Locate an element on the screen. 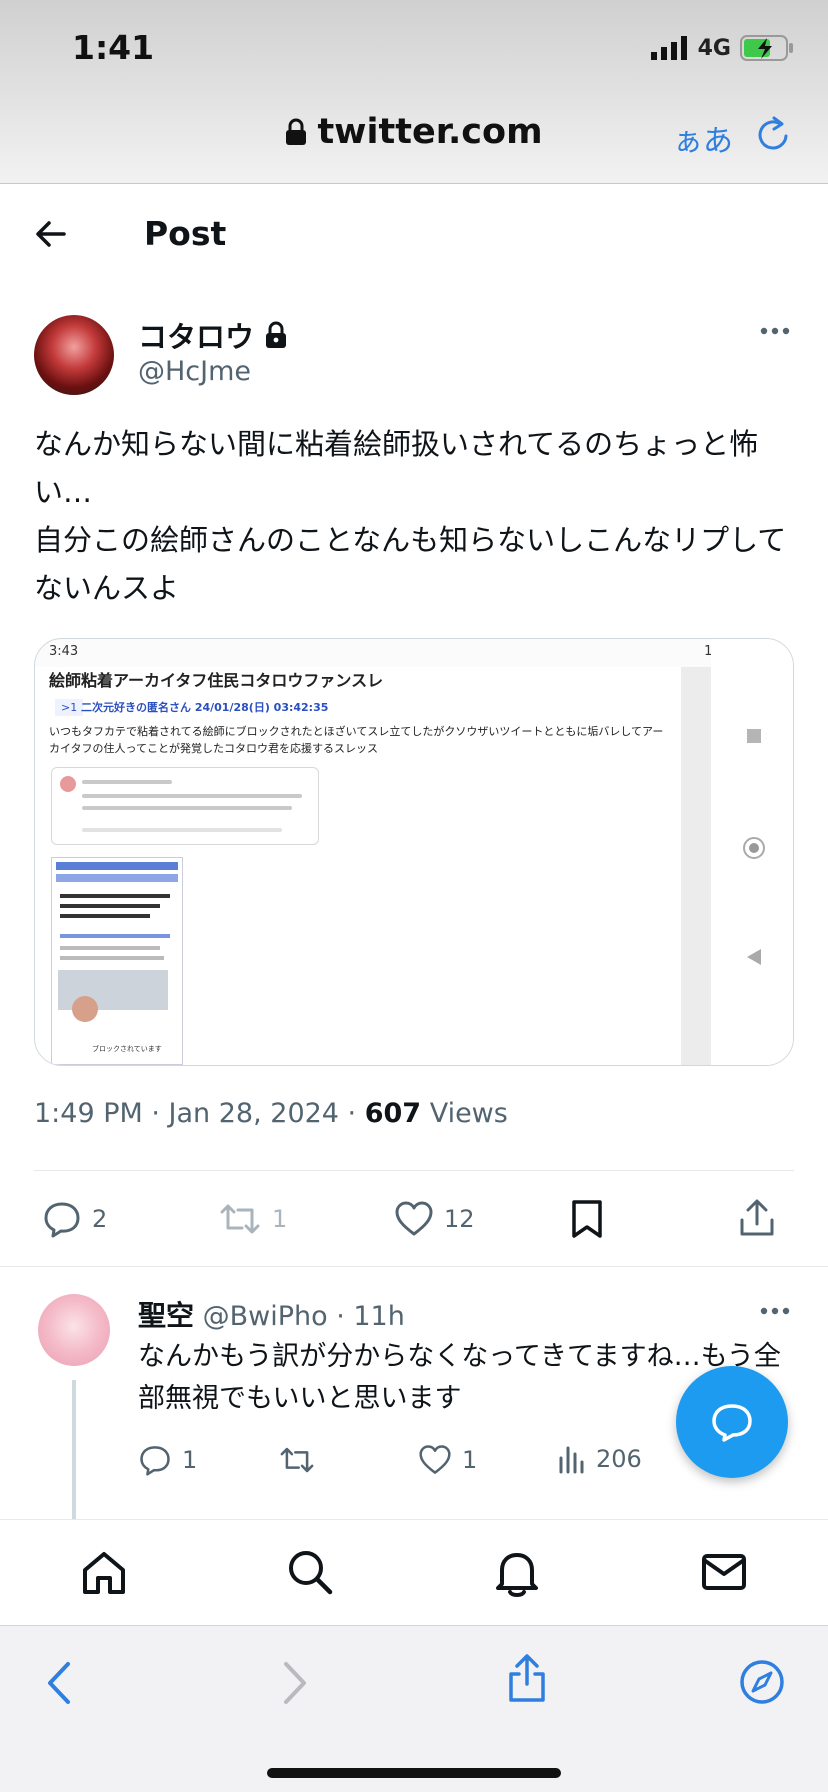  reply-thread-line is located at coordinates (74, 1450).